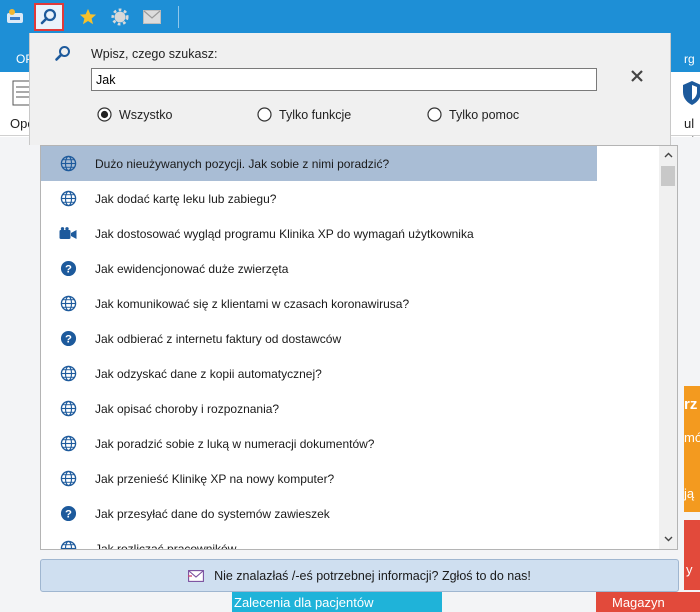 The width and height of the screenshot is (700, 612). What do you see at coordinates (15, 17) in the screenshot?
I see `app-logo-icon` at bounding box center [15, 17].